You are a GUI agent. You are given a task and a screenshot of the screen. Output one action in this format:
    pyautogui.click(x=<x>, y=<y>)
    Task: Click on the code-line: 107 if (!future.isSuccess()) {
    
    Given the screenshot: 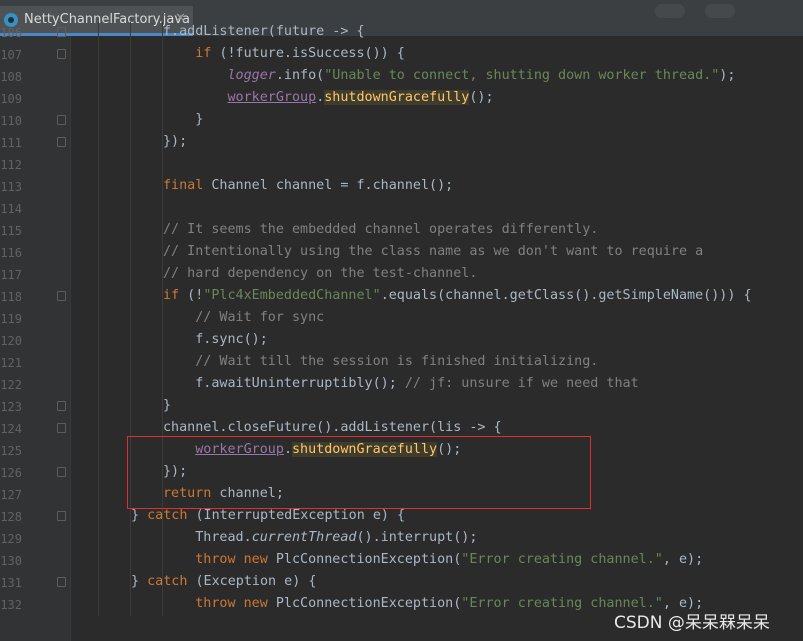 What is the action you would take?
    pyautogui.click(x=401, y=55)
    